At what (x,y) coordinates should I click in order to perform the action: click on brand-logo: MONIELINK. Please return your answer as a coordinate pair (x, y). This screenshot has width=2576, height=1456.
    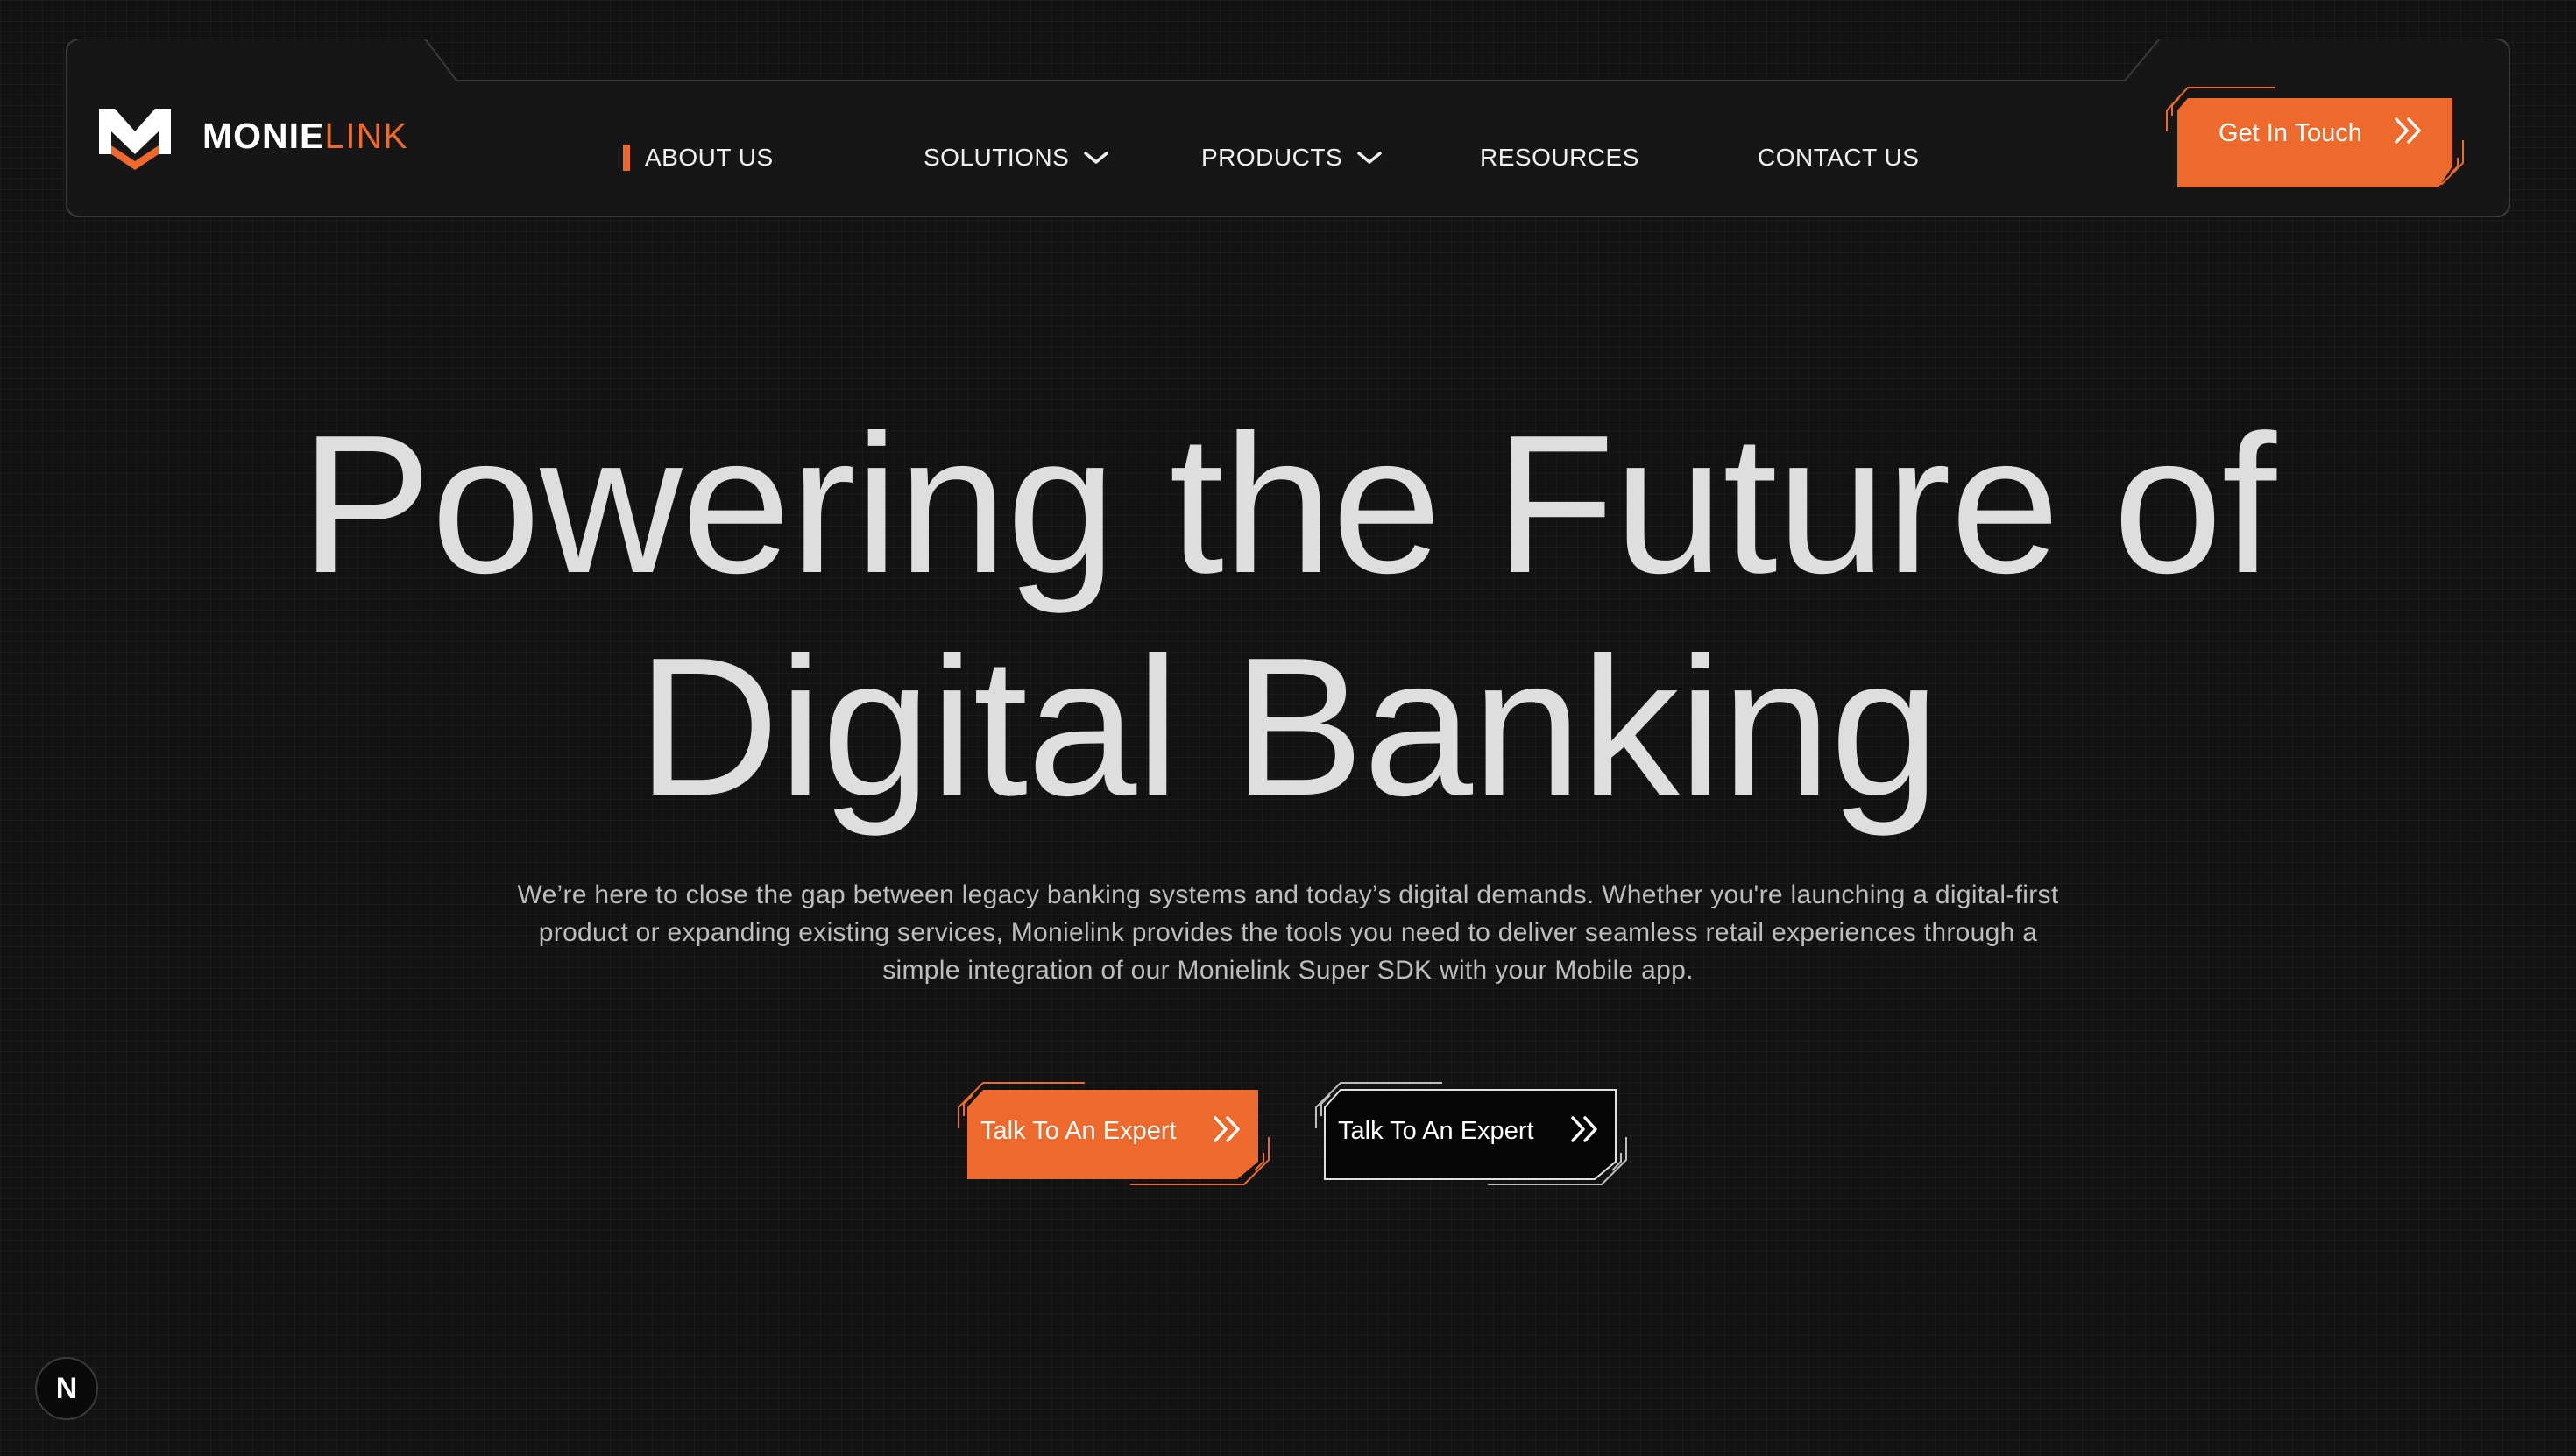
    Looking at the image, I should click on (252, 136).